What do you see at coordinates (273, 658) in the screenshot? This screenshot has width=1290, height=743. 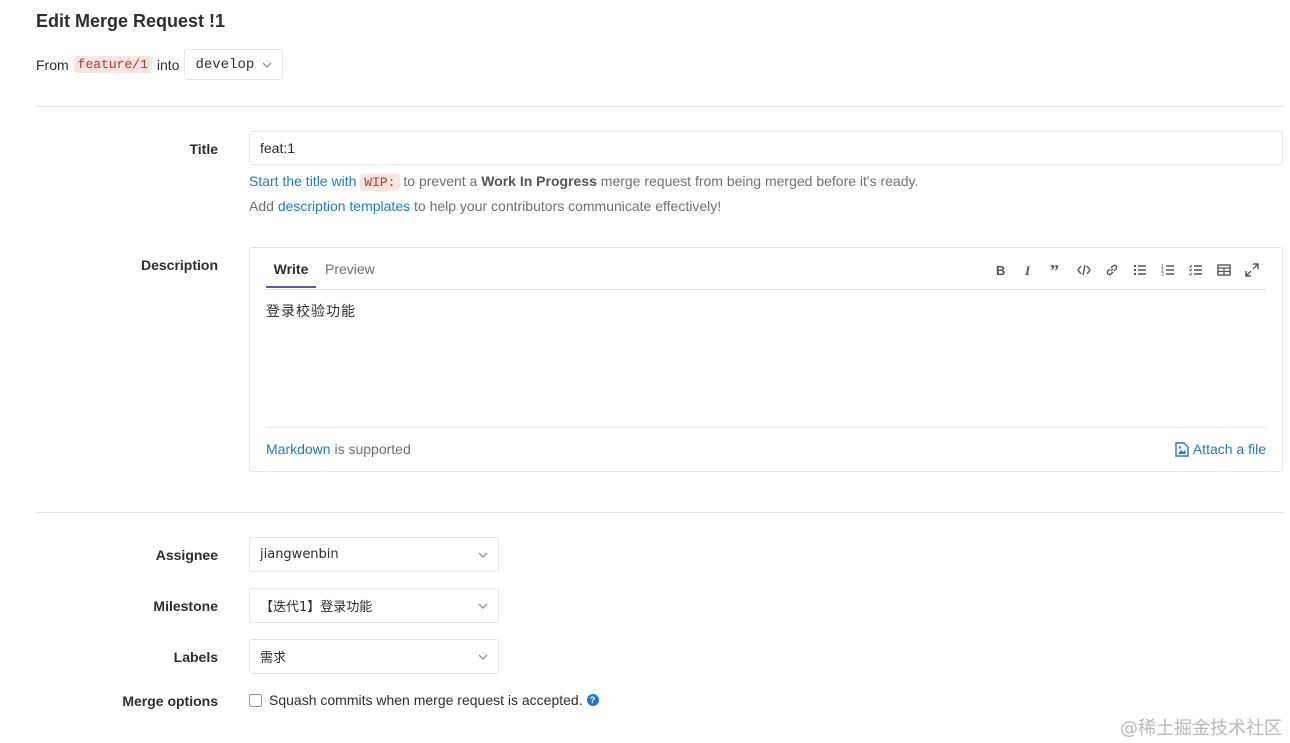 I see `labels-value: 需求` at bounding box center [273, 658].